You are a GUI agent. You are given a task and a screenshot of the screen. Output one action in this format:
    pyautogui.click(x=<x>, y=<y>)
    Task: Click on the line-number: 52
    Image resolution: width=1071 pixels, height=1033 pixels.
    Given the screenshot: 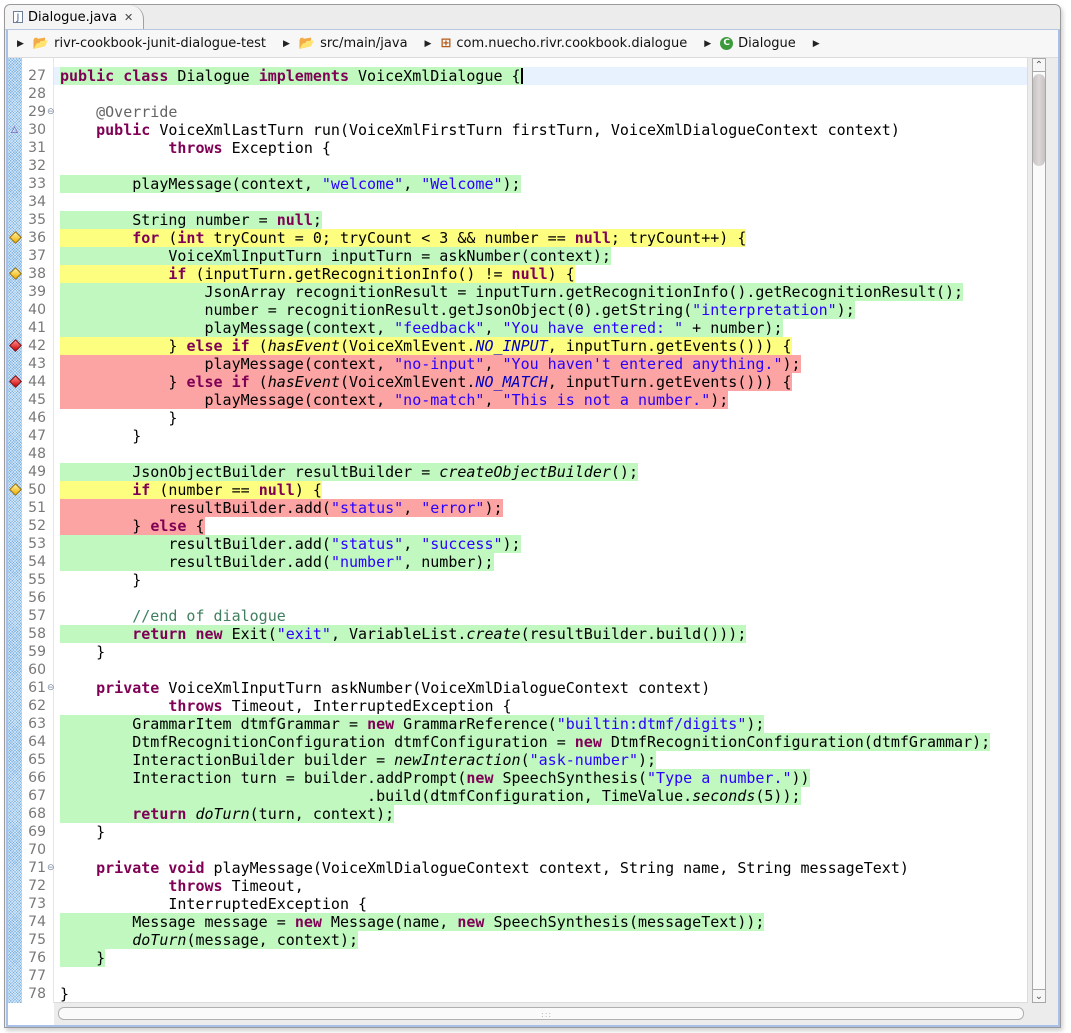 What is the action you would take?
    pyautogui.click(x=34, y=526)
    